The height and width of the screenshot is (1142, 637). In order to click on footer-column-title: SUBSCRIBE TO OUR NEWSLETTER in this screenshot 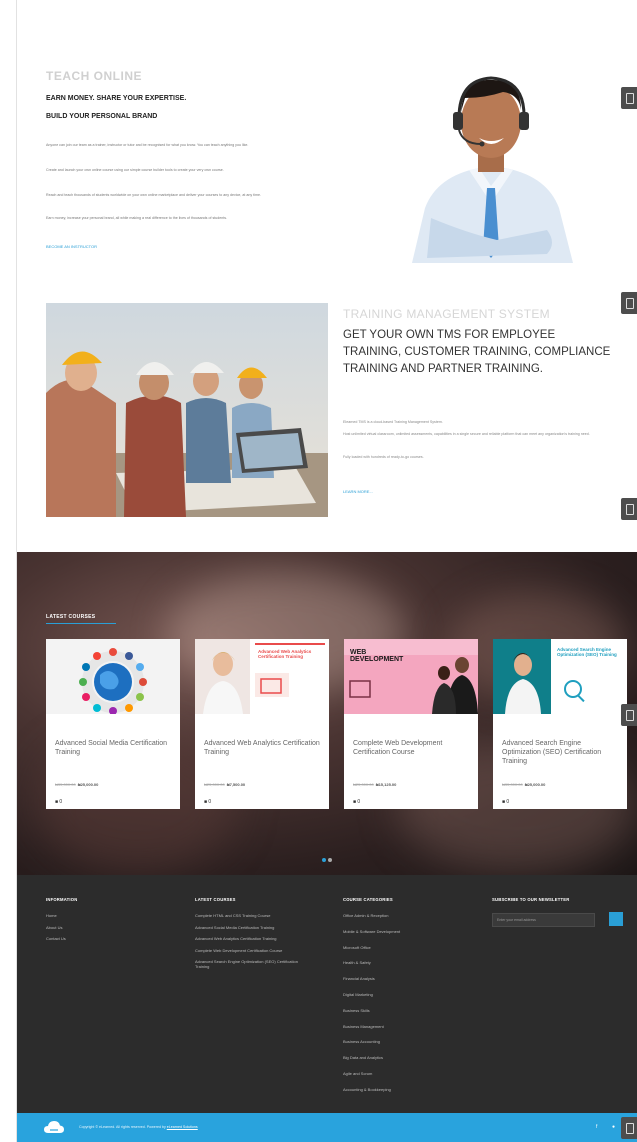, I will do `click(531, 899)`.